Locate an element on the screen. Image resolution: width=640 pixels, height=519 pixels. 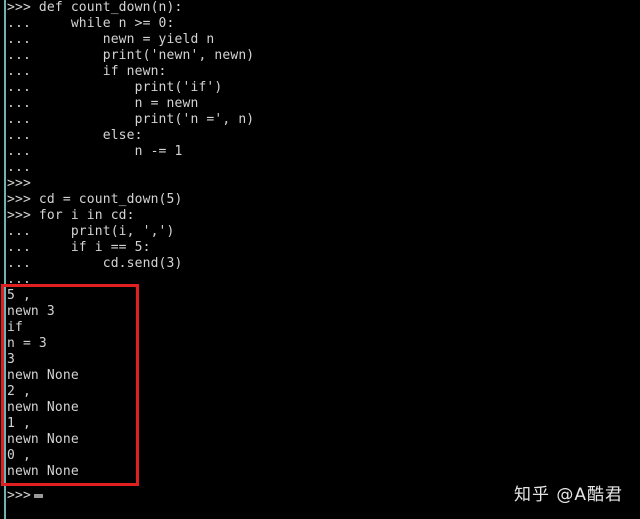
console-line: 2 , is located at coordinates (19, 391).